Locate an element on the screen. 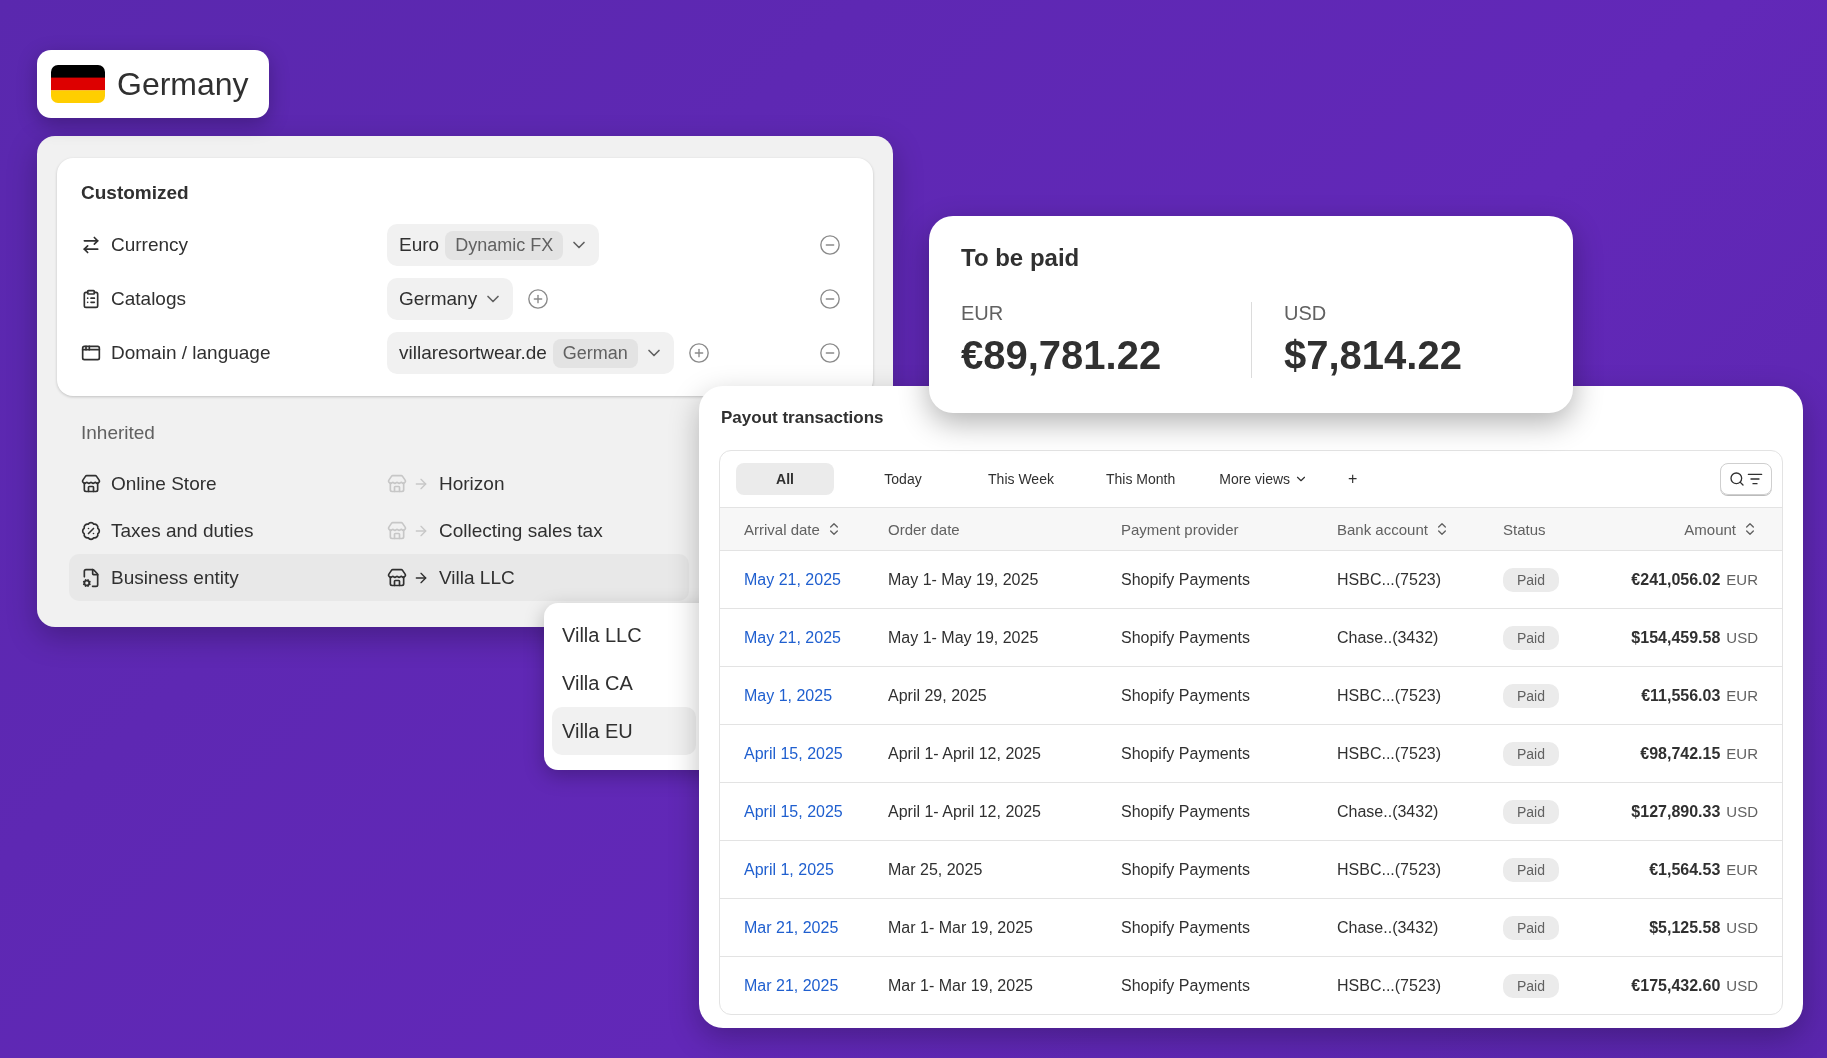 The width and height of the screenshot is (1827, 1058). setting-label: Domain / language is located at coordinates (191, 353).